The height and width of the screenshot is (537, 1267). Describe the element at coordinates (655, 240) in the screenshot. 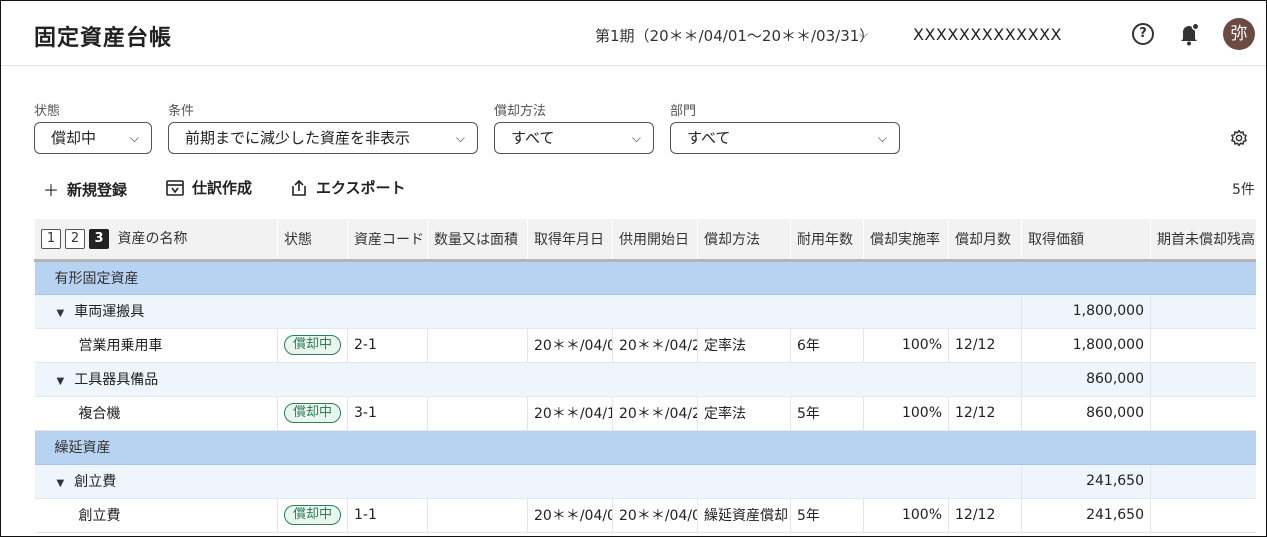

I see `column-header-start: 供用開始日` at that location.